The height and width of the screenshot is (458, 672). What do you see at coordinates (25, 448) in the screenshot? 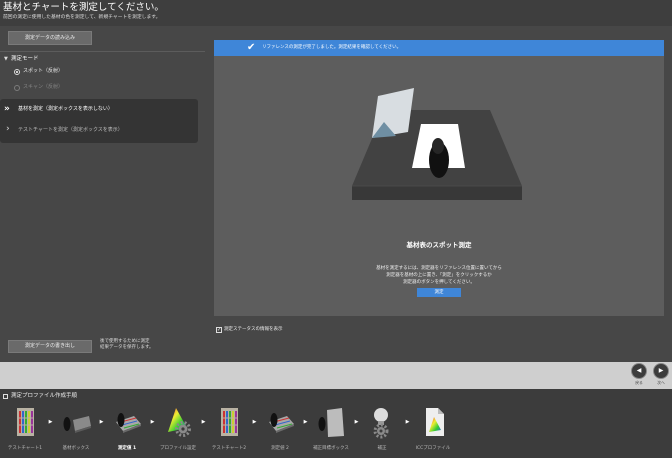
I see `workflow-step-label: テストチャート1` at bounding box center [25, 448].